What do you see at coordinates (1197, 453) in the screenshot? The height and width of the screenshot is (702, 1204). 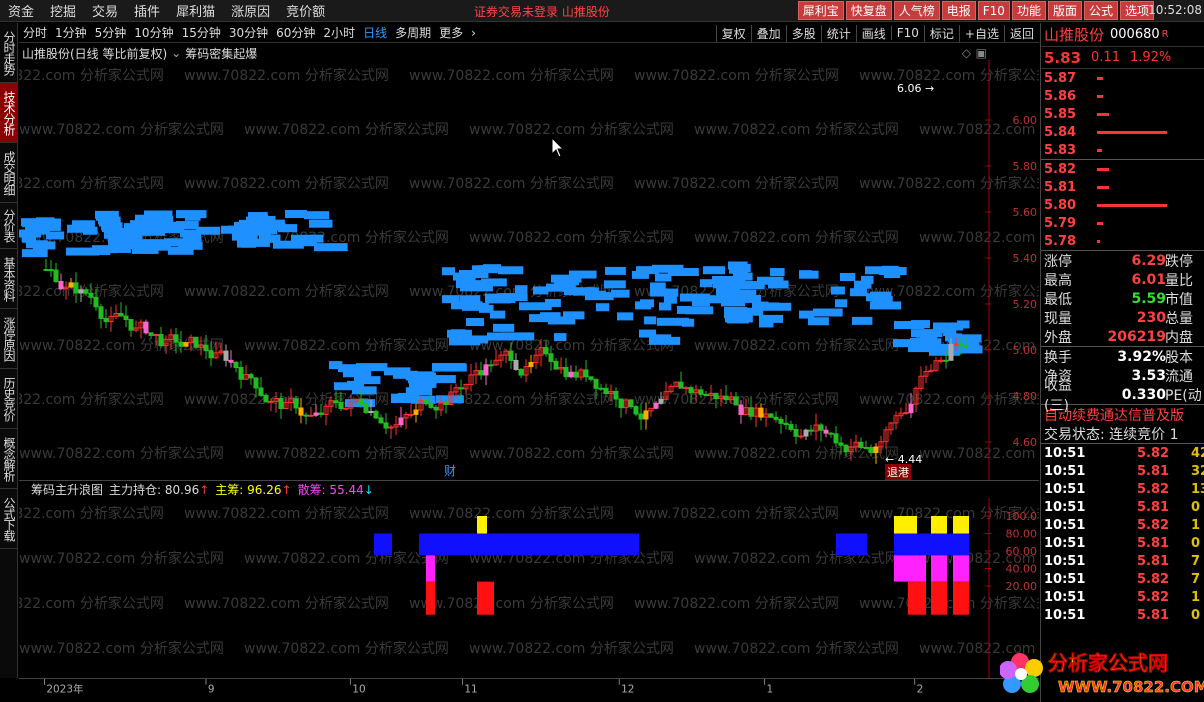 I see `tick-volume: 42` at bounding box center [1197, 453].